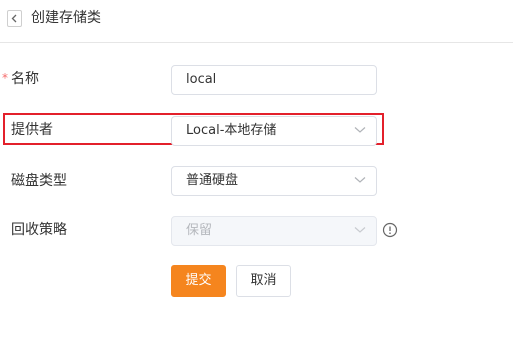 This screenshot has width=513, height=339. I want to click on reclaim-policy-label: 回收策略, so click(39, 230).